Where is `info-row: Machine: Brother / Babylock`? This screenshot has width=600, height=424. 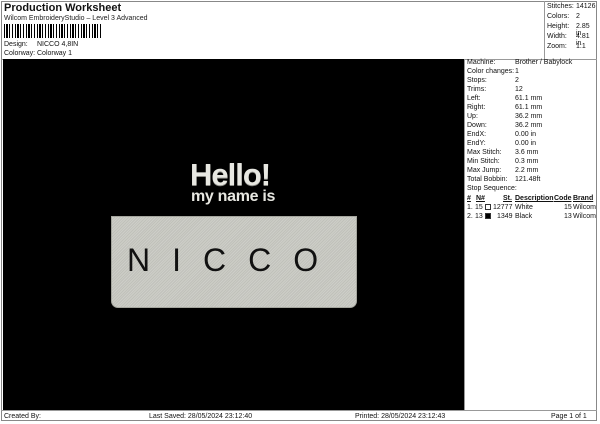 info-row: Machine: Brother / Babylock is located at coordinates (520, 62).